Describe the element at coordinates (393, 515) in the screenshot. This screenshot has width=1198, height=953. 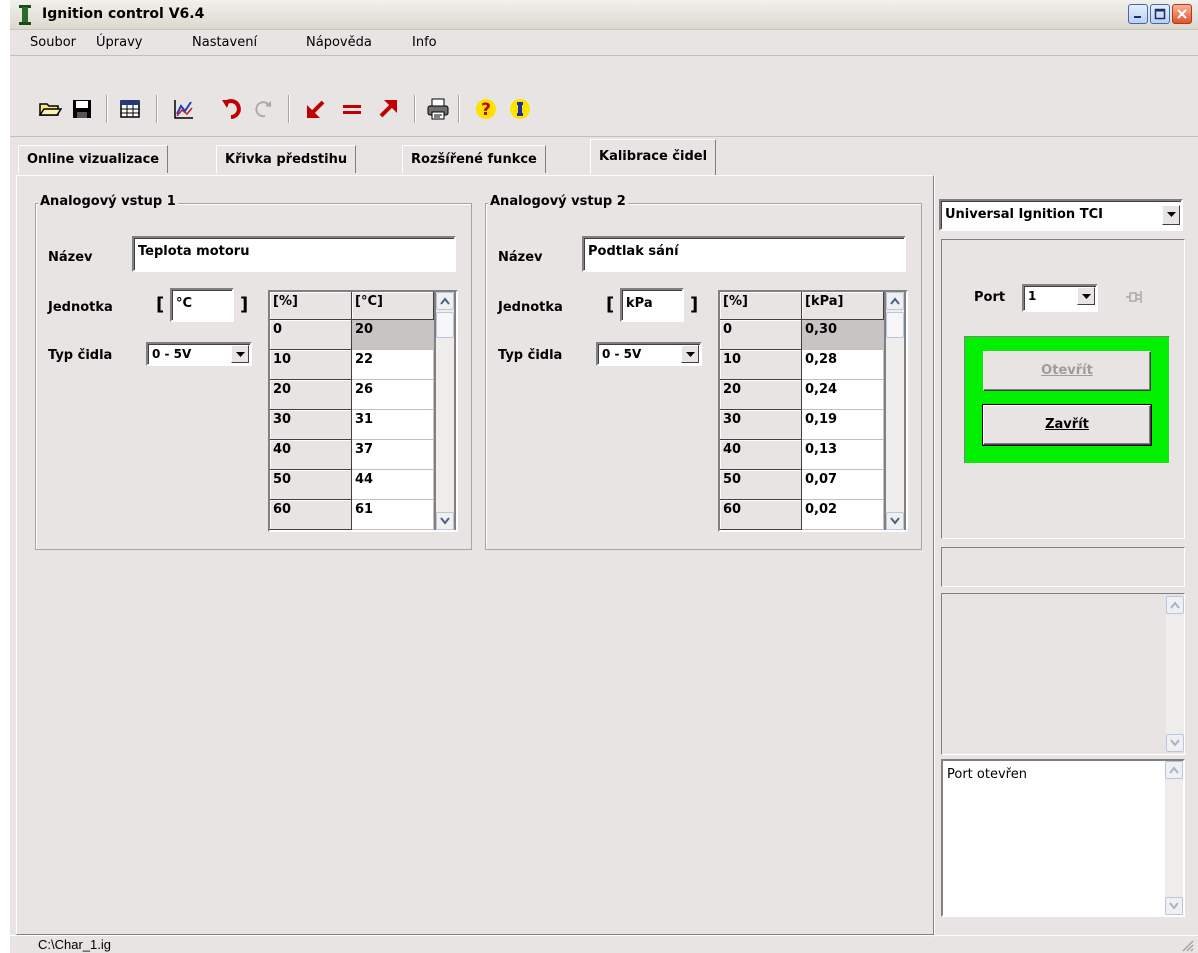
I see `grid-row-value: 61` at that location.